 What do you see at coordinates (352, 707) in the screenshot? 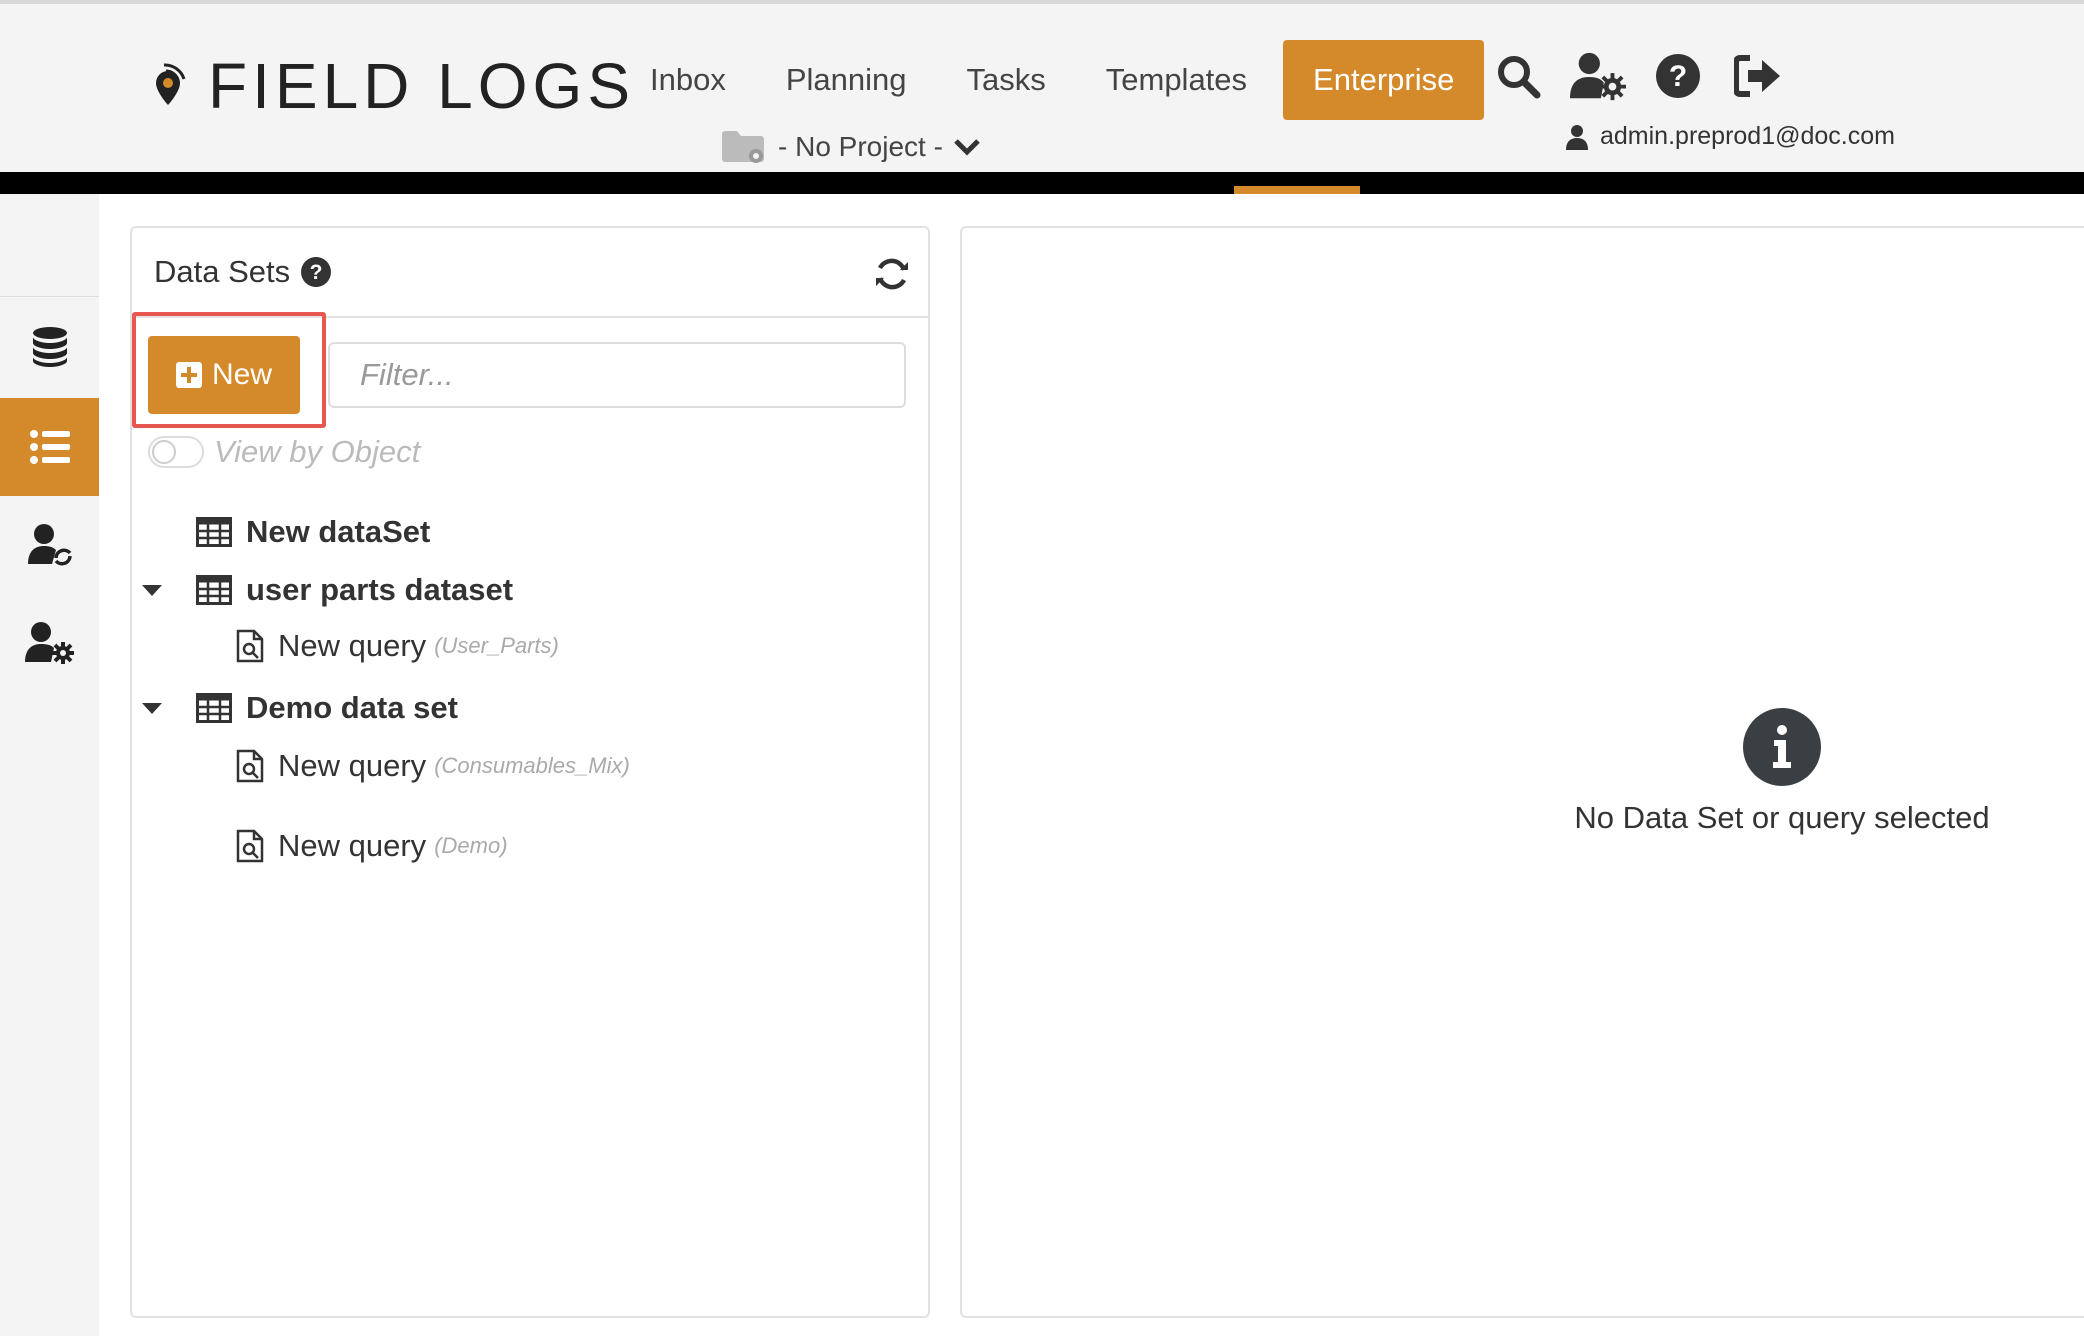
I see `dataset-label: Demo data set` at bounding box center [352, 707].